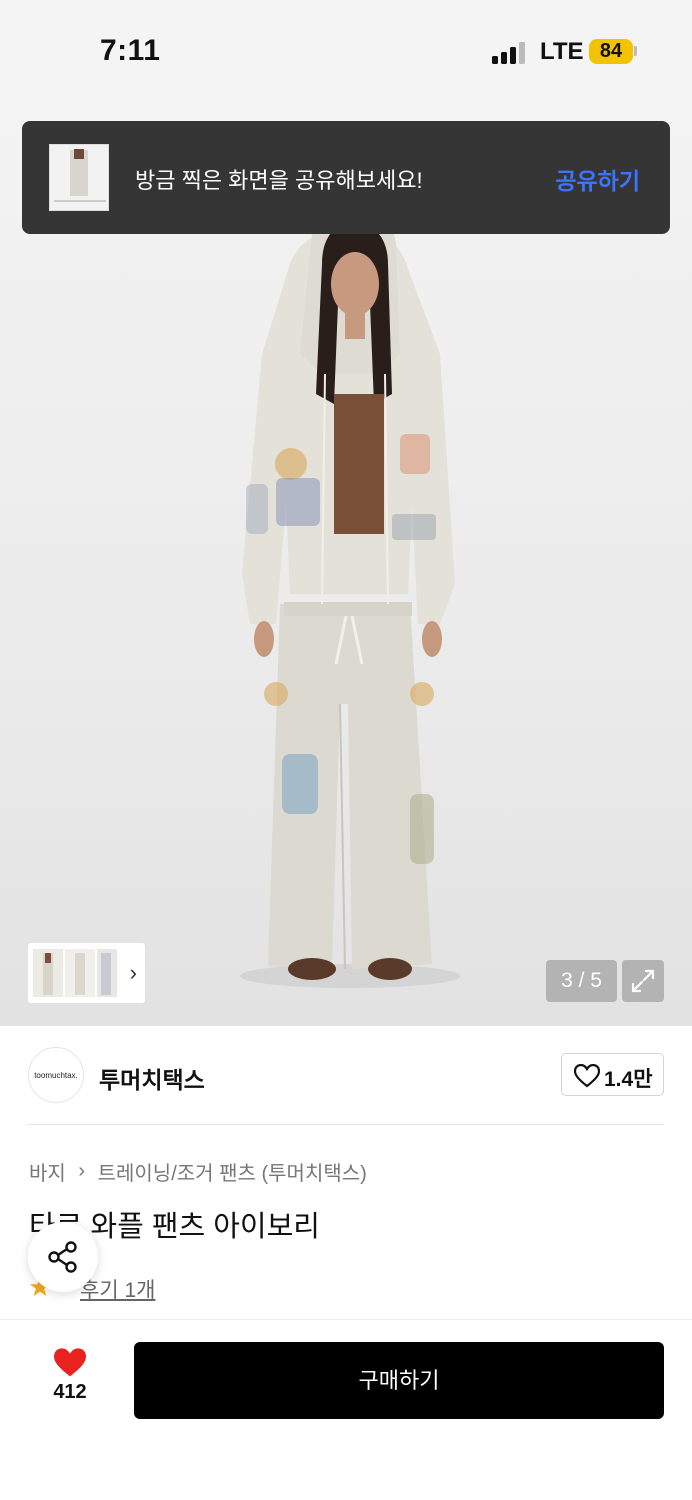 The width and height of the screenshot is (692, 1500). I want to click on share-icon, so click(62, 1257).